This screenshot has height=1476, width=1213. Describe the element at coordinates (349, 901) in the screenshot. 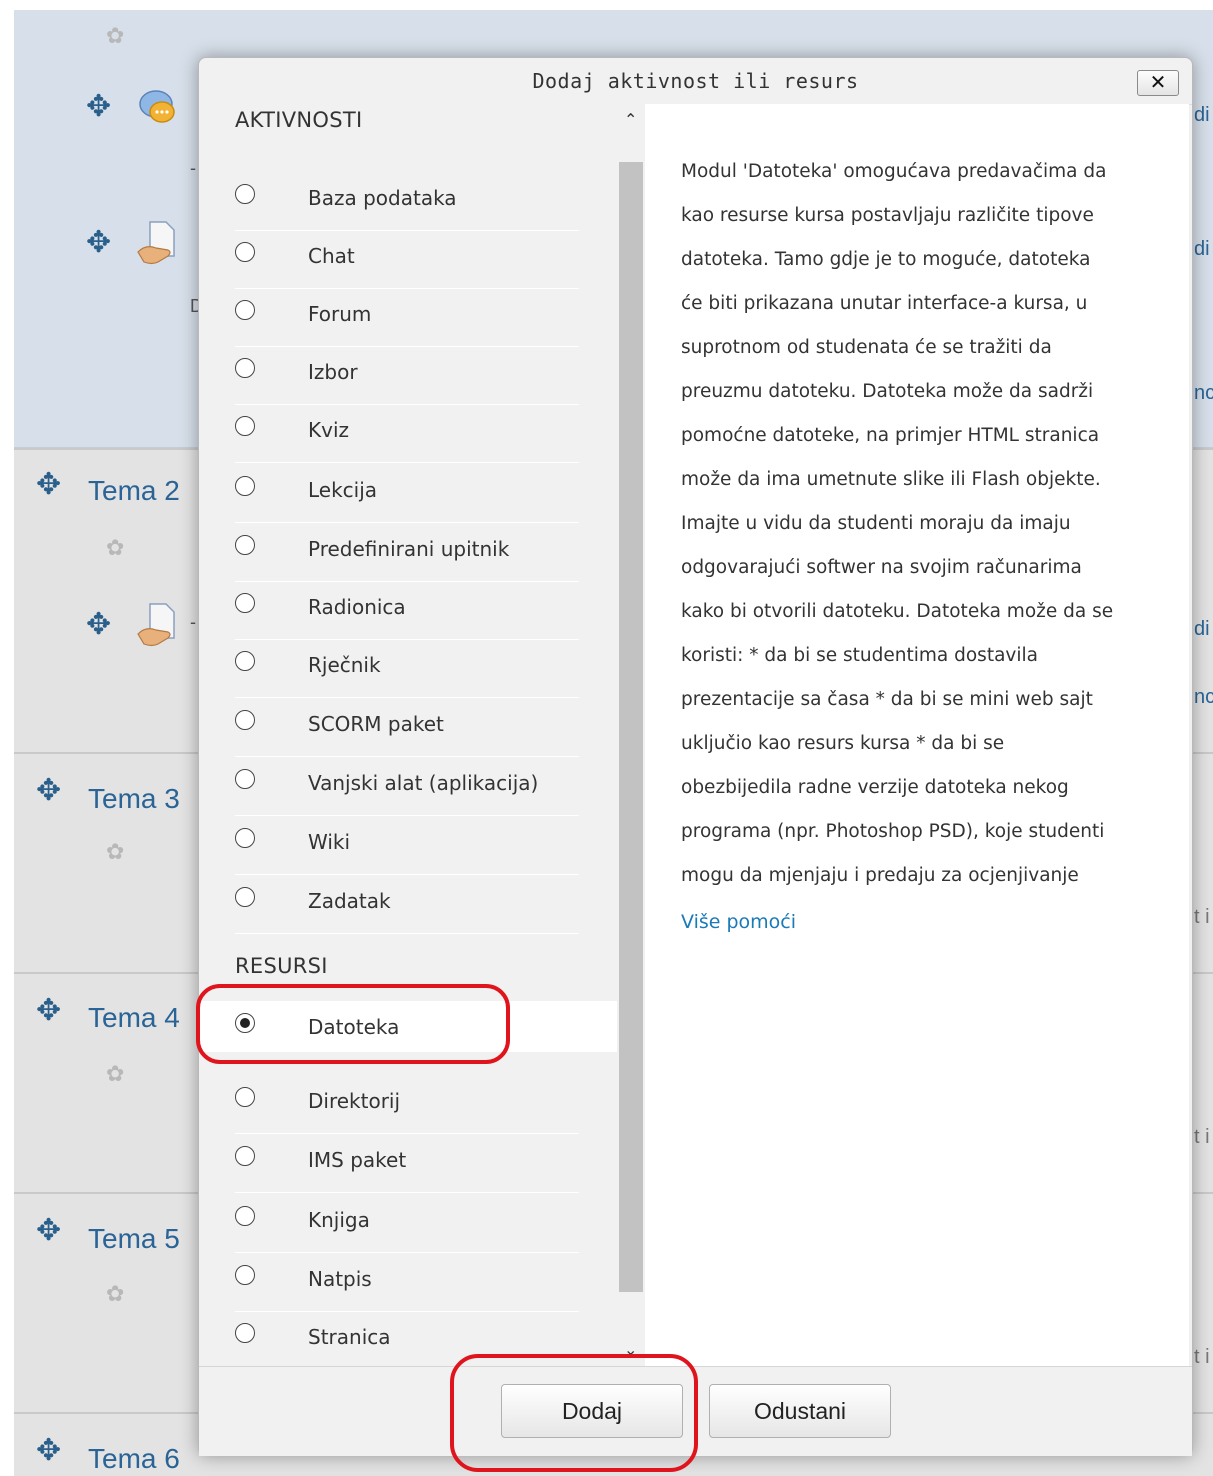

I see `option-label: Zadatak` at that location.